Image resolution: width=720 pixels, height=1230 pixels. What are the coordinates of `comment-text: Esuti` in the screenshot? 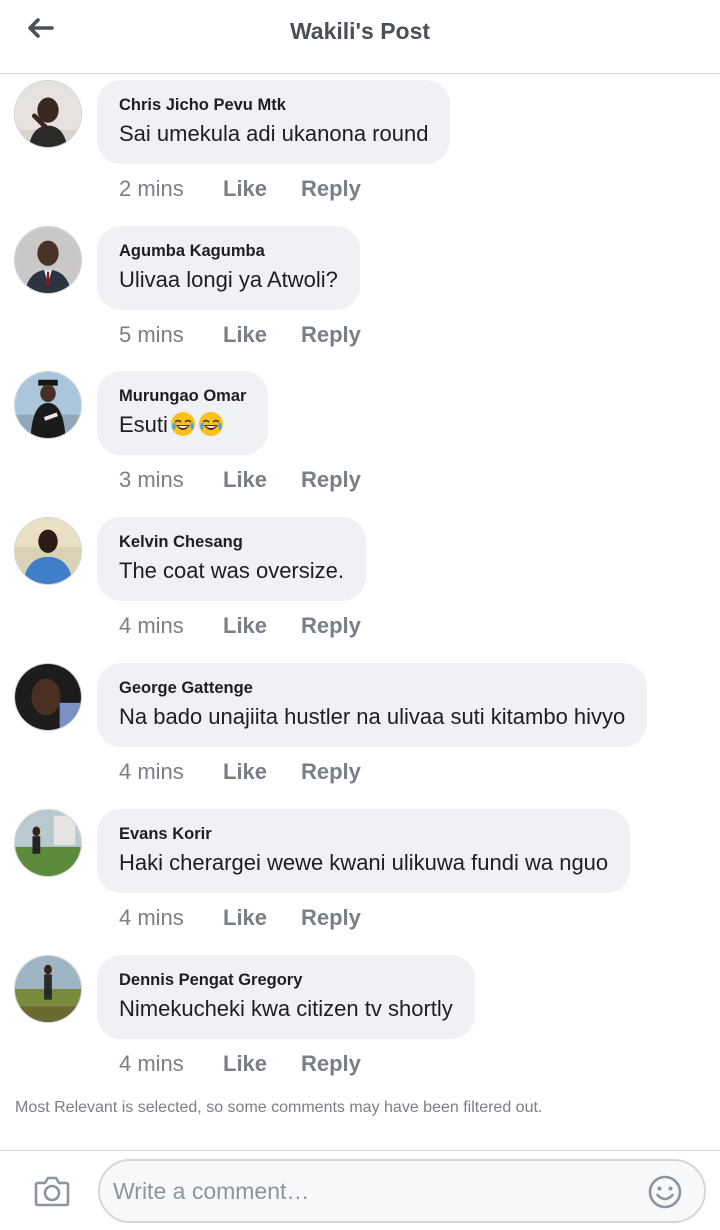 It's located at (182, 425).